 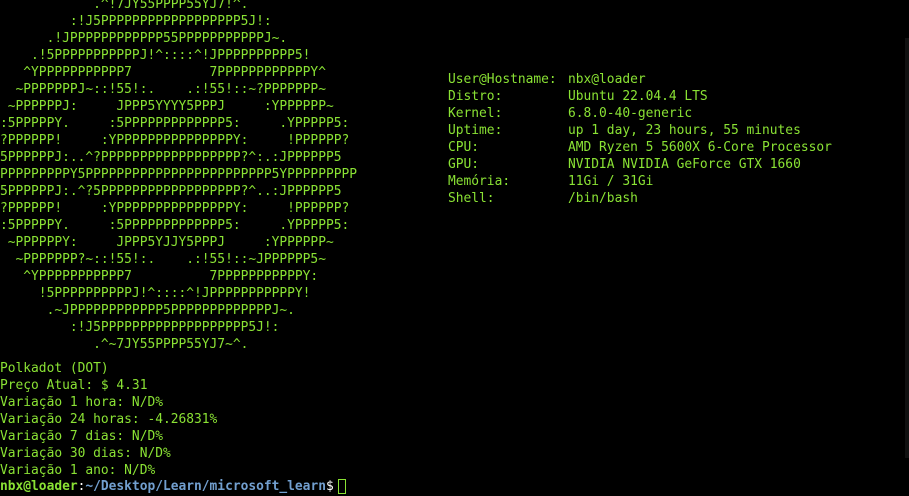 What do you see at coordinates (140, 327) in the screenshot?
I see `ascii-art-line: :!J5PPPPPPPPPPPPPPPPPPP5J!:` at bounding box center [140, 327].